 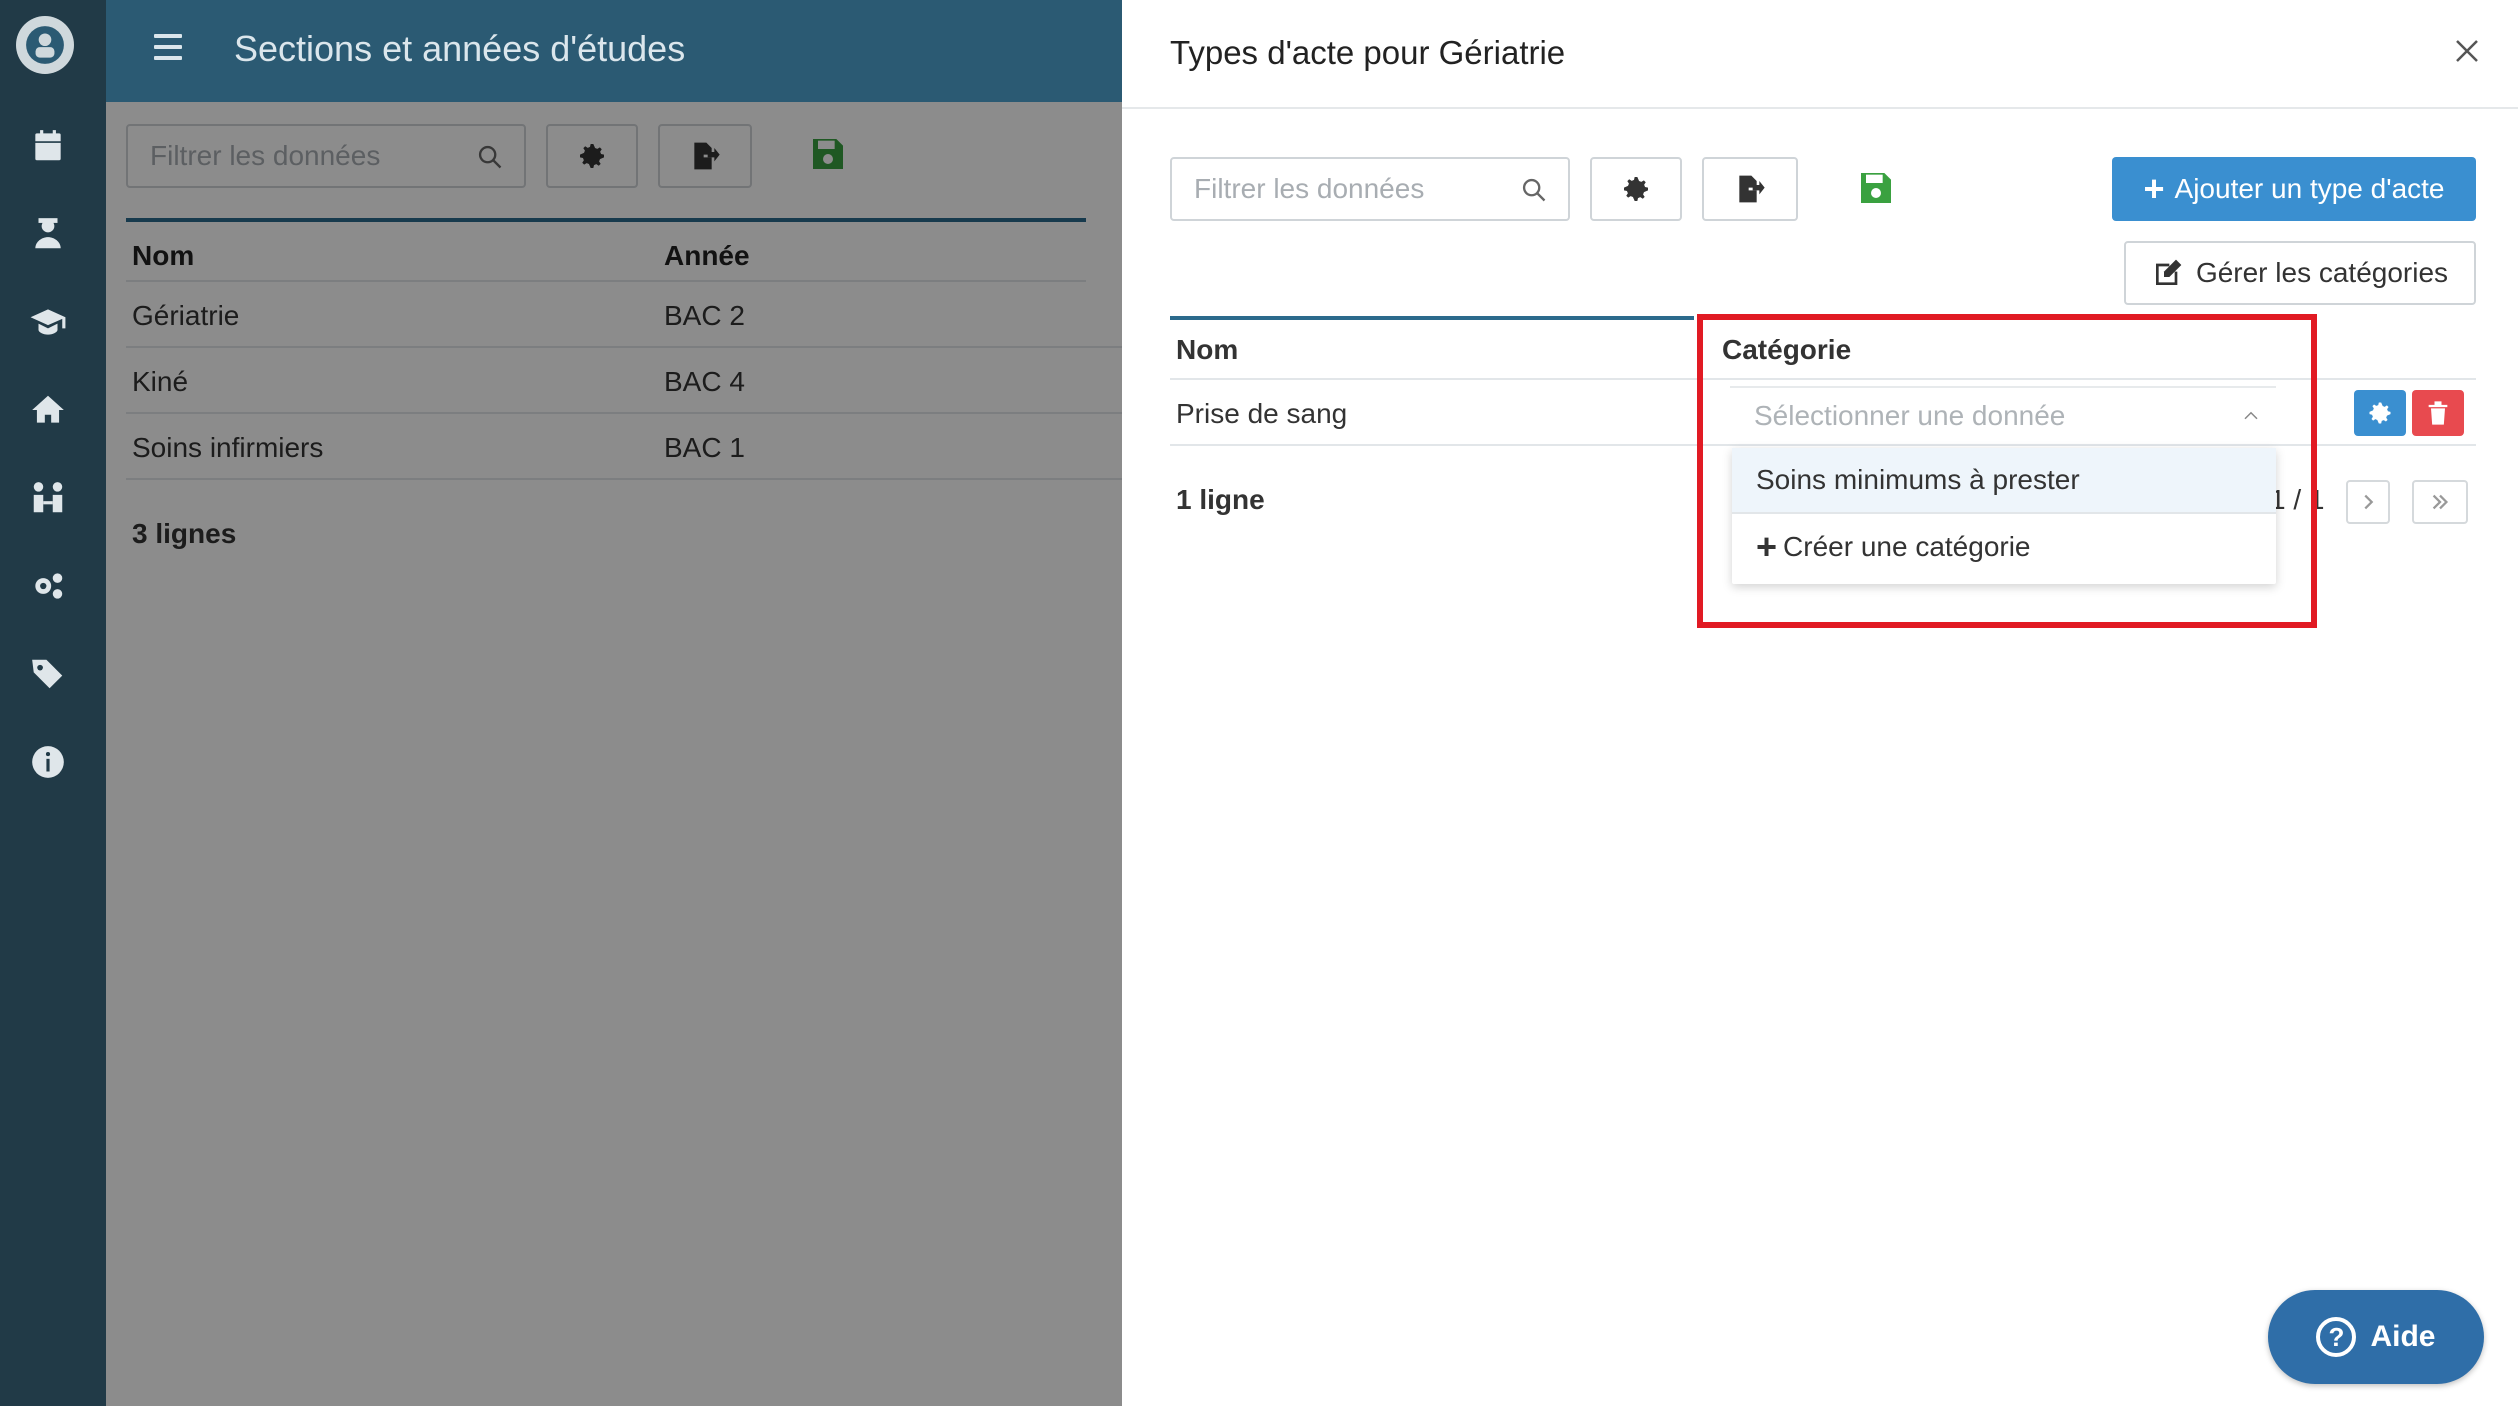 What do you see at coordinates (460, 48) in the screenshot?
I see `page-title: Sections et années d'études` at bounding box center [460, 48].